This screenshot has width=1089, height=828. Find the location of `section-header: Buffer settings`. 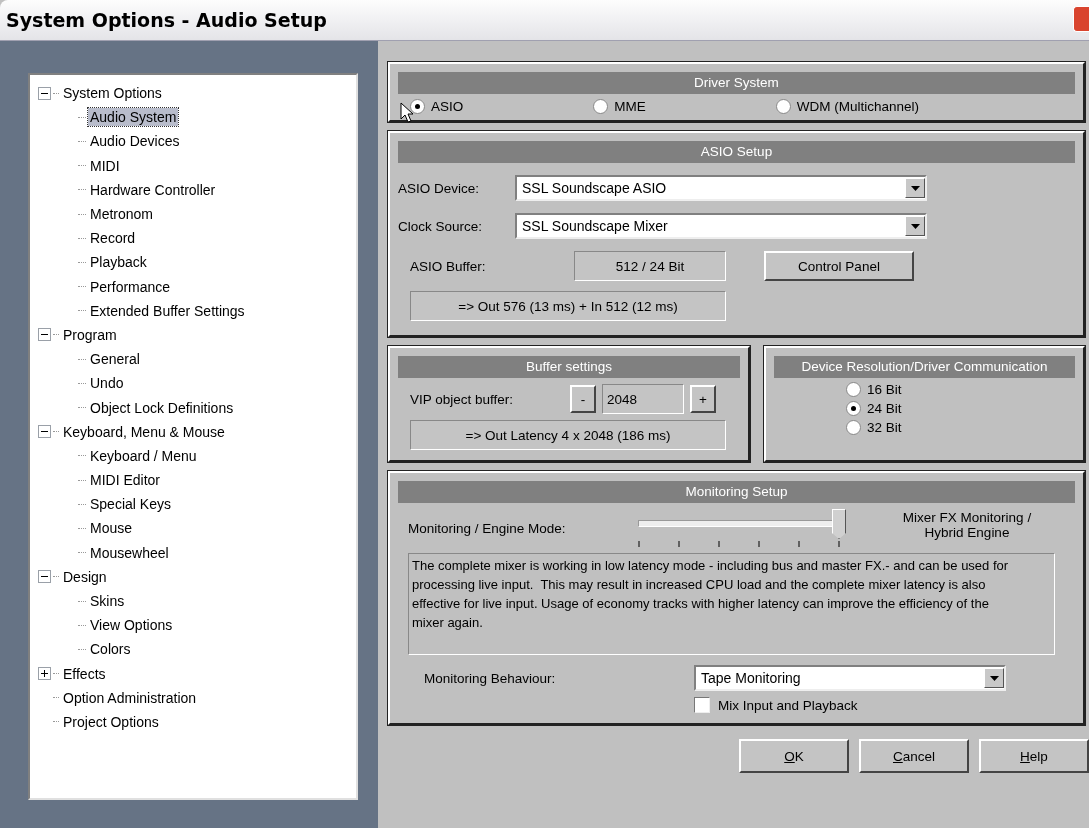

section-header: Buffer settings is located at coordinates (569, 367).